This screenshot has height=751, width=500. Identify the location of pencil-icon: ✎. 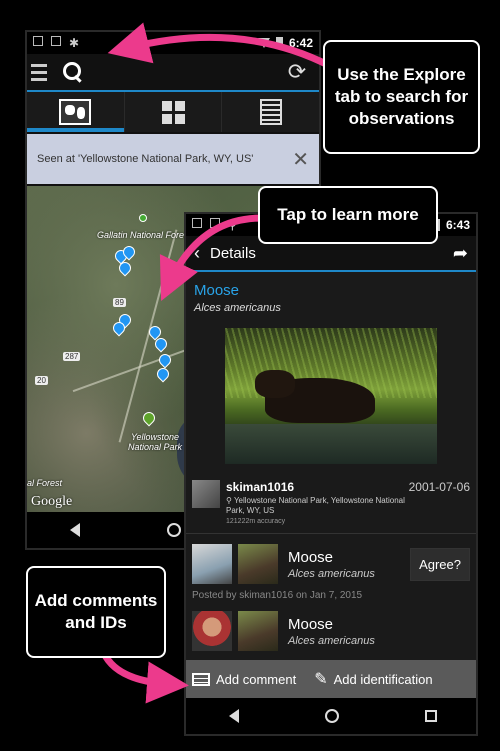
(321, 679).